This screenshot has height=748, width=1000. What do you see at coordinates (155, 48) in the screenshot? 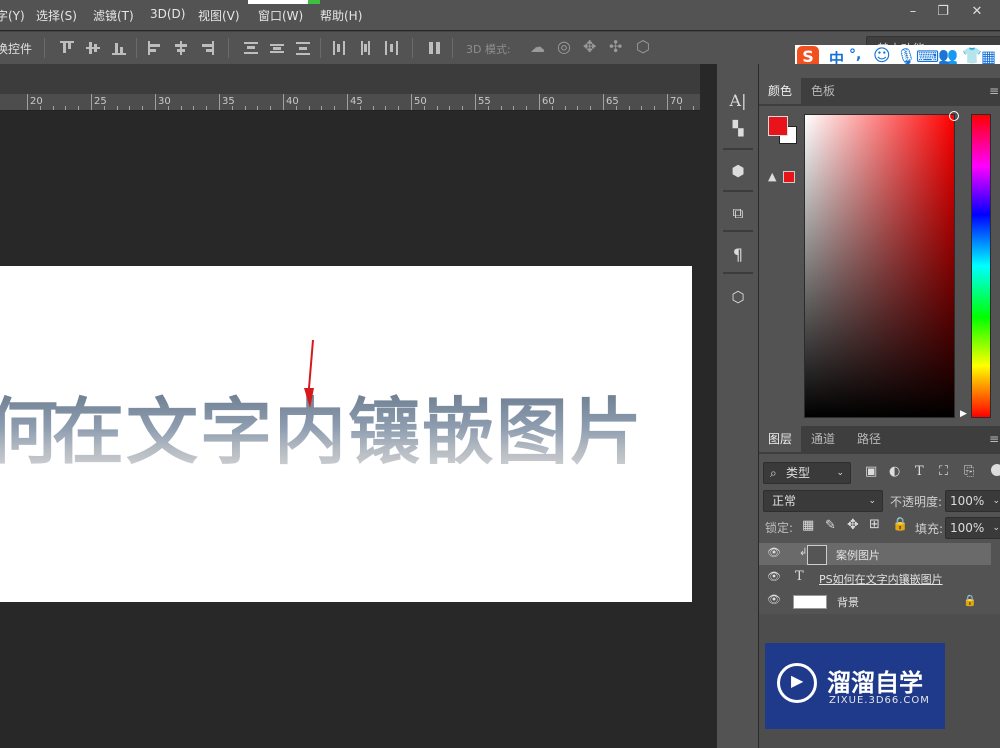
I see `align-left-icon` at bounding box center [155, 48].